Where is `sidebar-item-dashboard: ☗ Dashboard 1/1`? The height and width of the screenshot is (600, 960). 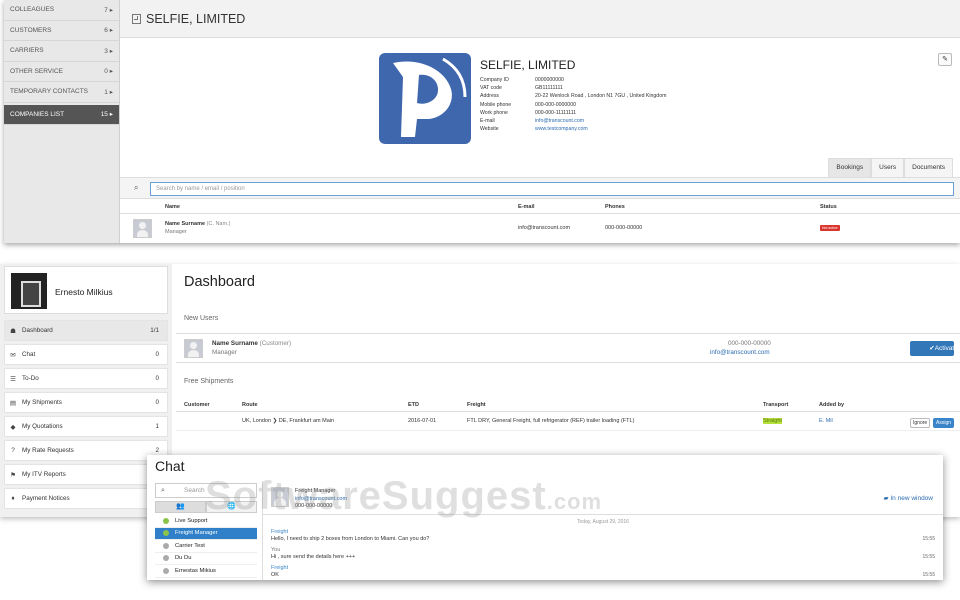
sidebar-item-dashboard: ☗ Dashboard 1/1 is located at coordinates (86, 330).